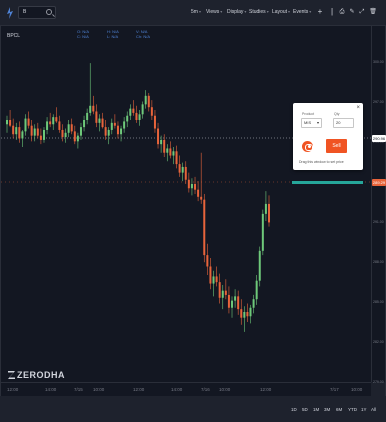  Describe the element at coordinates (281, 12) in the screenshot. I see `menu-layout: Layout▾` at that location.